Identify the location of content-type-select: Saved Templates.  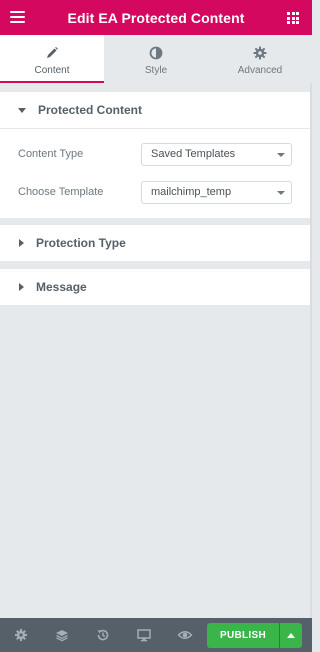
(216, 154).